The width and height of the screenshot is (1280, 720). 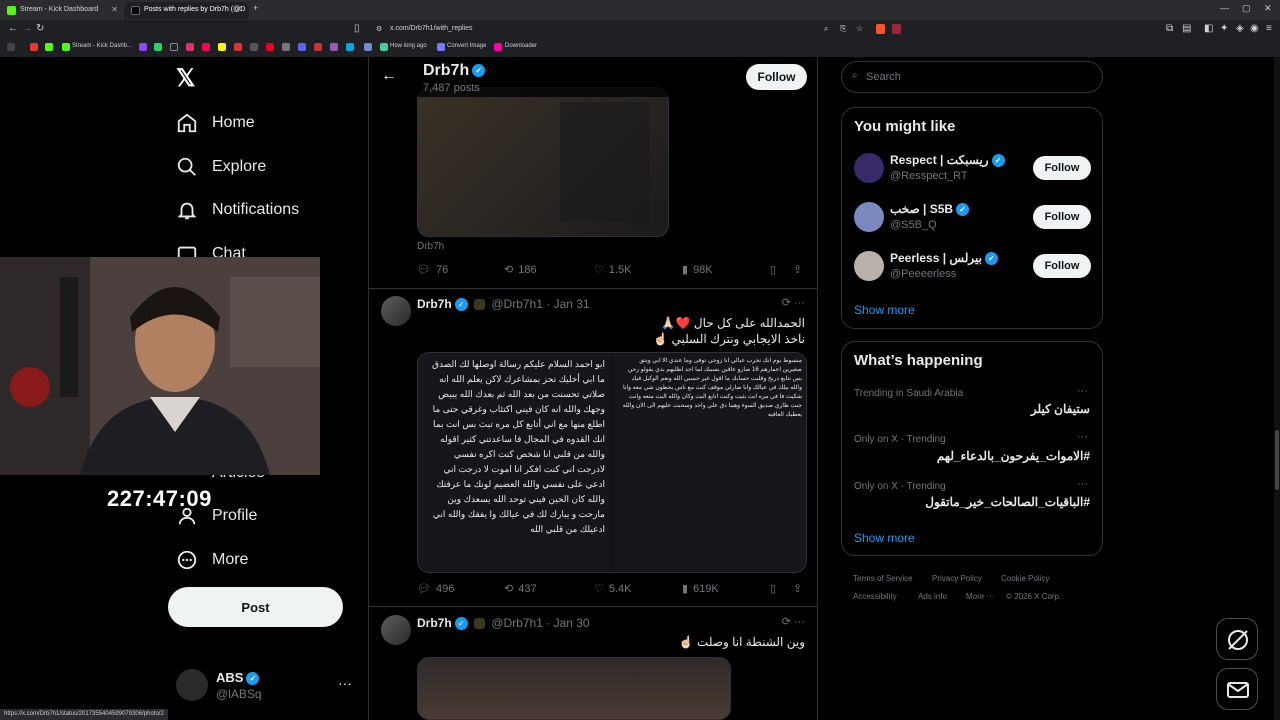 I want to click on kick-icon, so click(x=49, y=47).